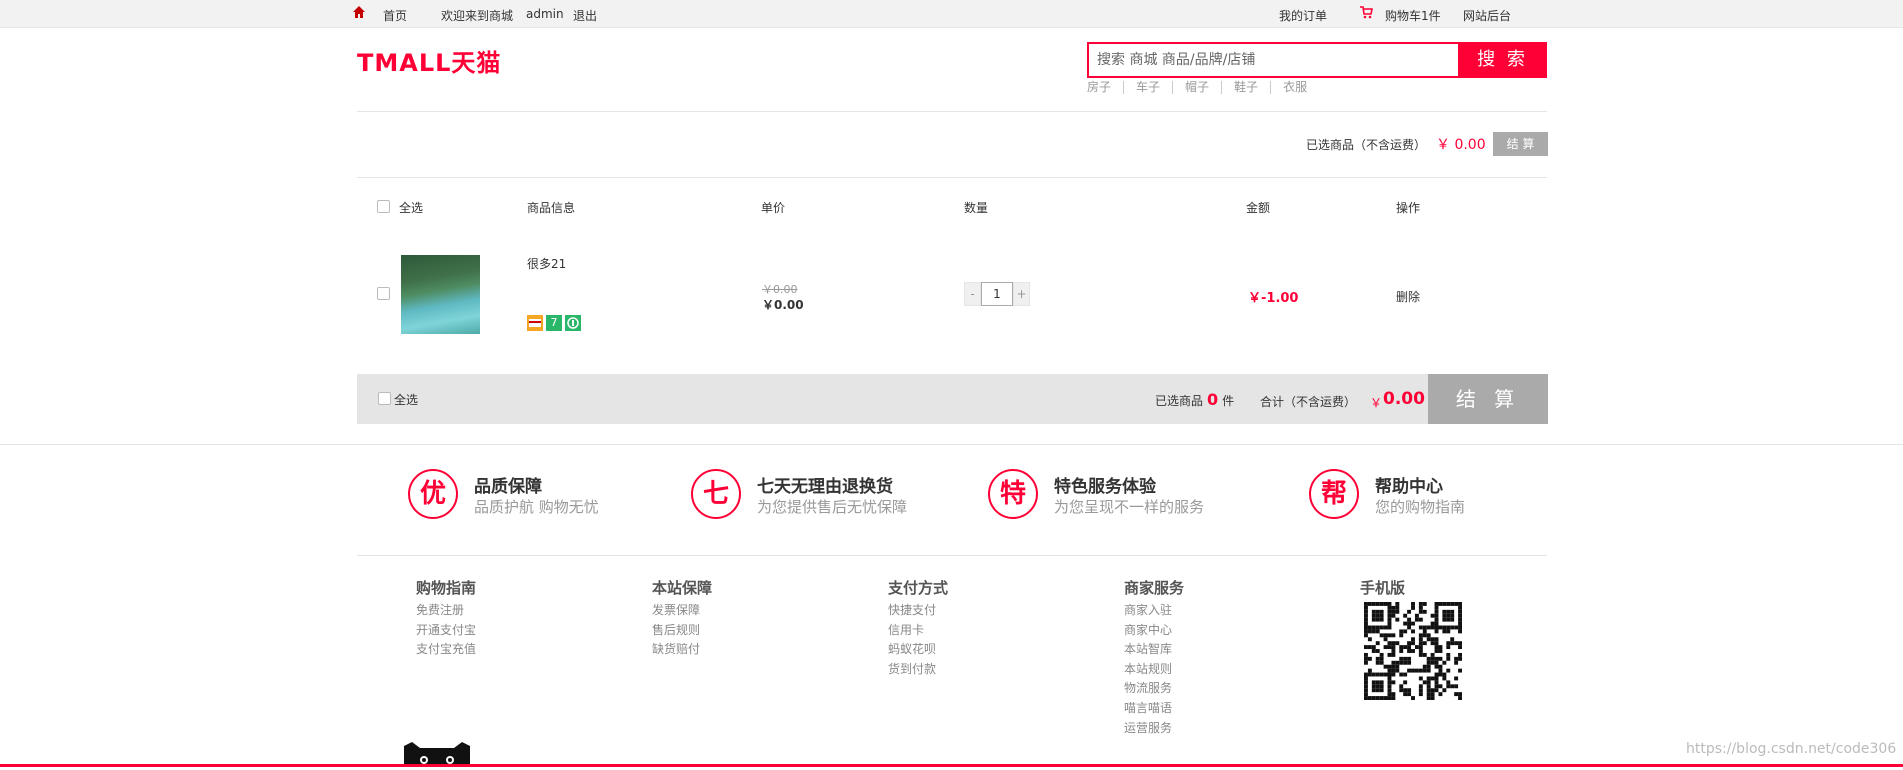  Describe the element at coordinates (1154, 611) in the screenshot. I see `footer-link: 商家入驻` at that location.